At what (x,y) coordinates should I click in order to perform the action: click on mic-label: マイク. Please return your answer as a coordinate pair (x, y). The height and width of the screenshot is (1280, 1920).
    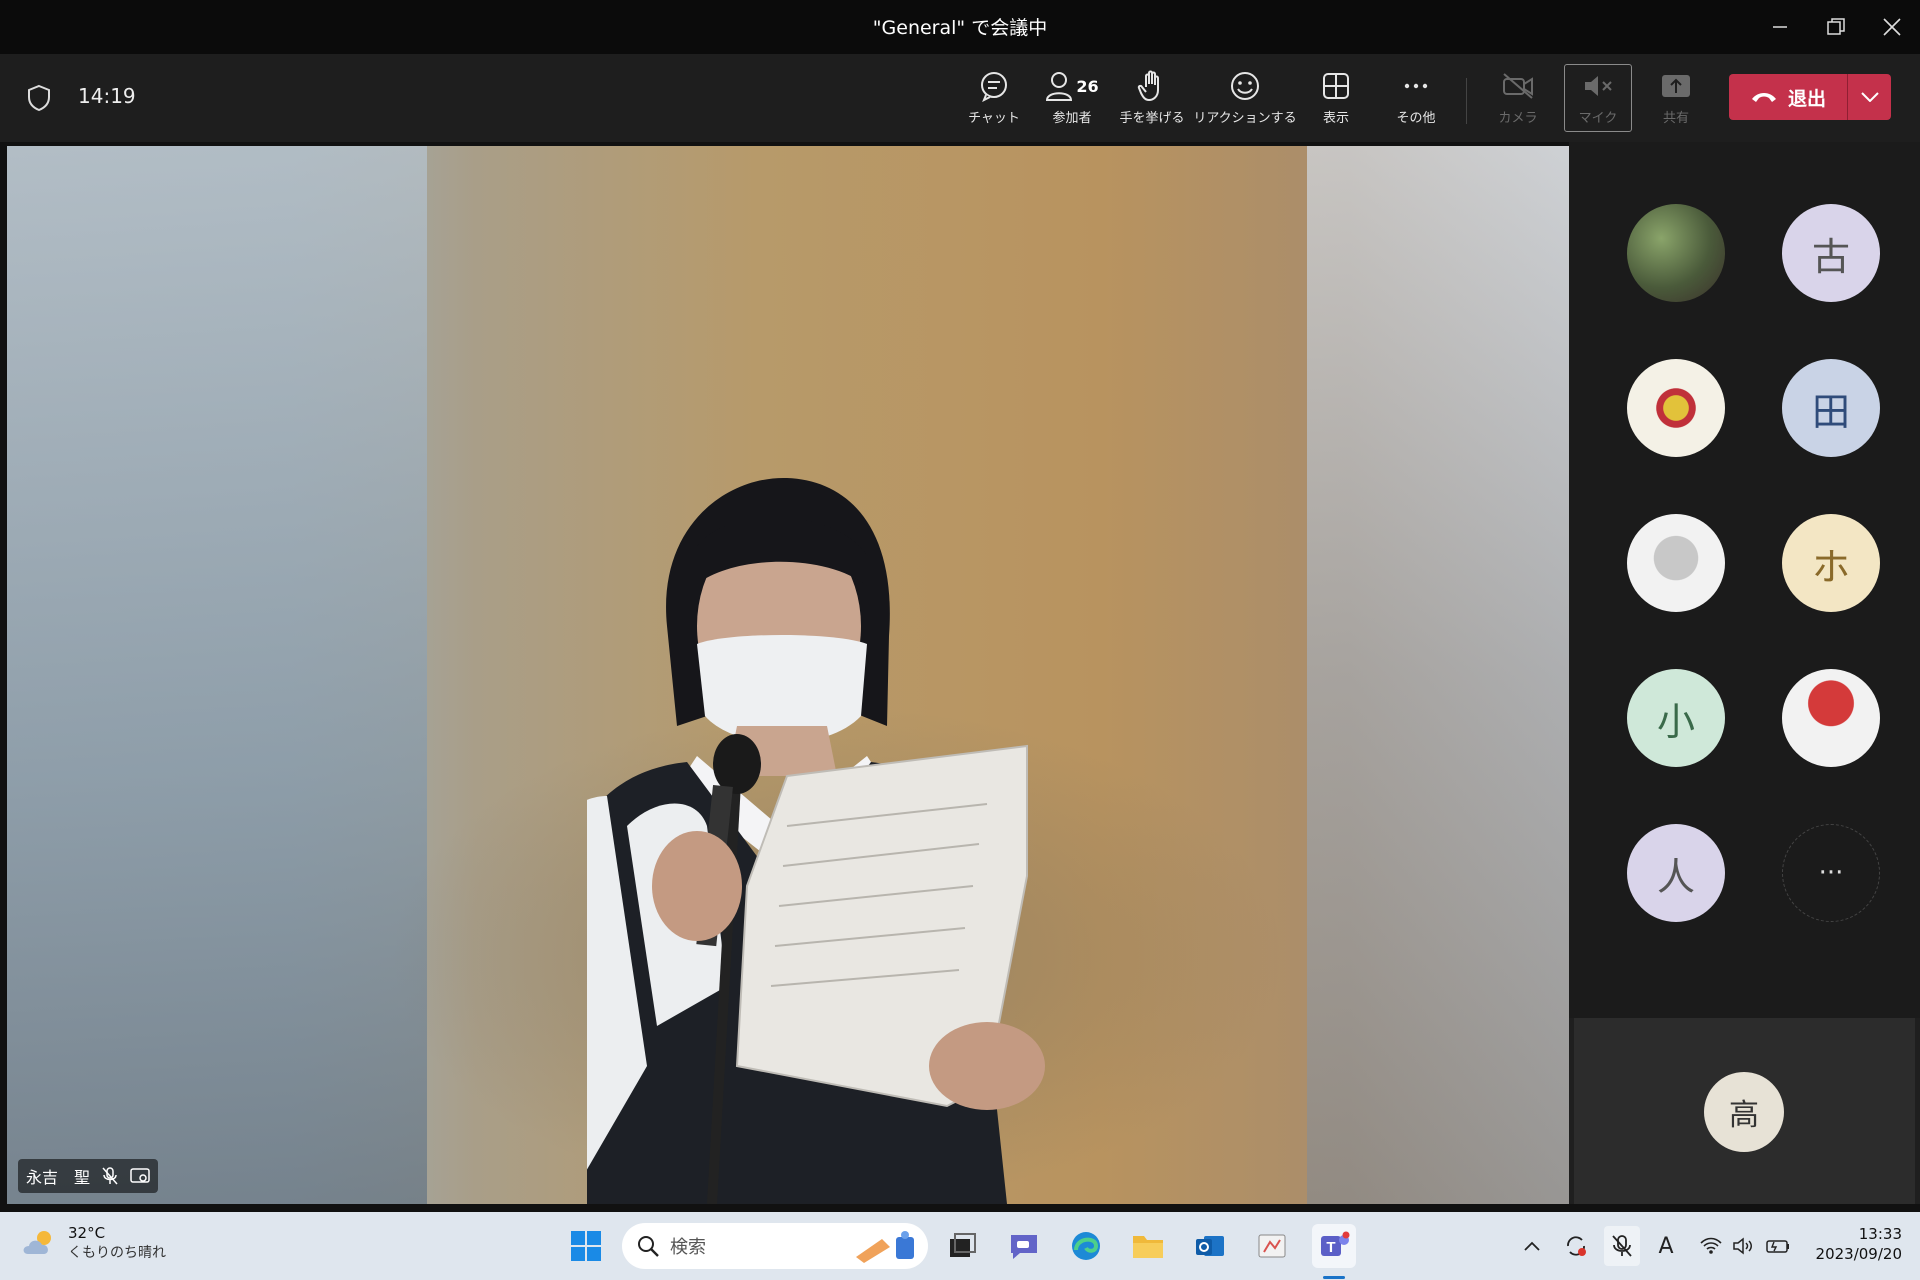
    Looking at the image, I should click on (1598, 118).